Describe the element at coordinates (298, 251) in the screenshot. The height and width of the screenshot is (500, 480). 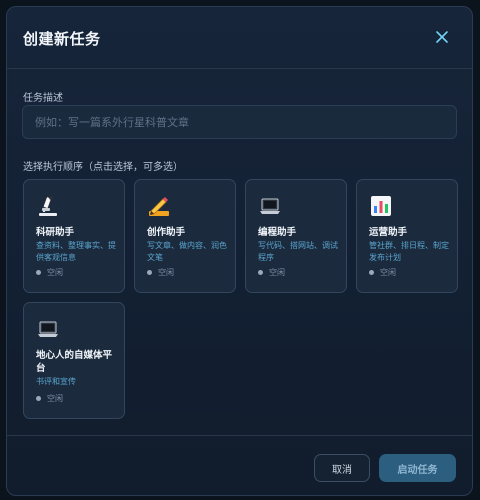
I see `agent-description: 写代码、搭网站、调试程序` at that location.